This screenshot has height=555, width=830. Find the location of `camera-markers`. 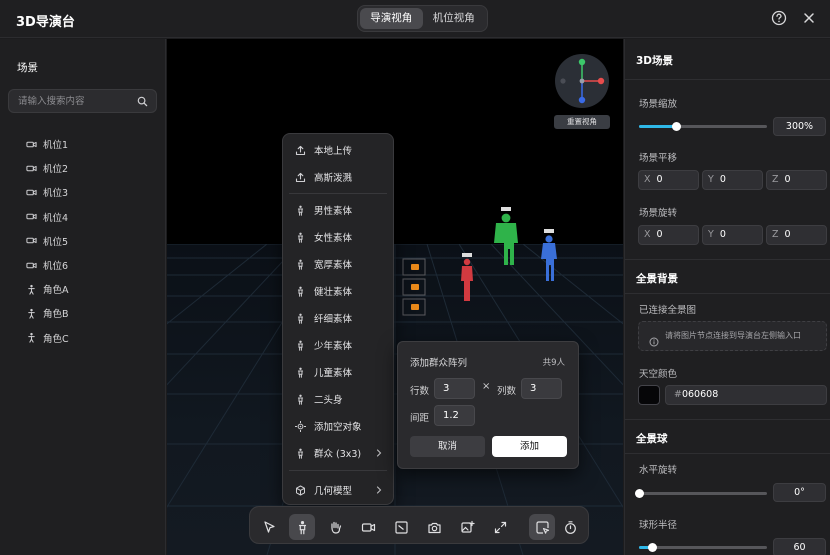

camera-markers is located at coordinates (414, 287).